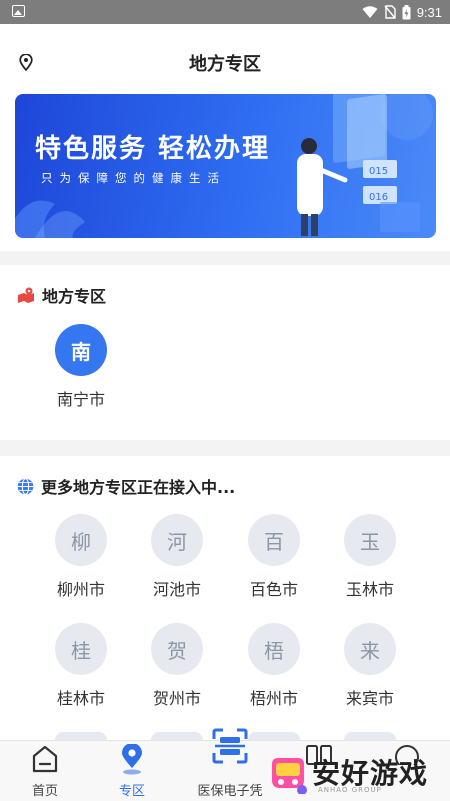 Image resolution: width=450 pixels, height=801 pixels. I want to click on city-item-guilin: 桂 桂林市, so click(81, 666).